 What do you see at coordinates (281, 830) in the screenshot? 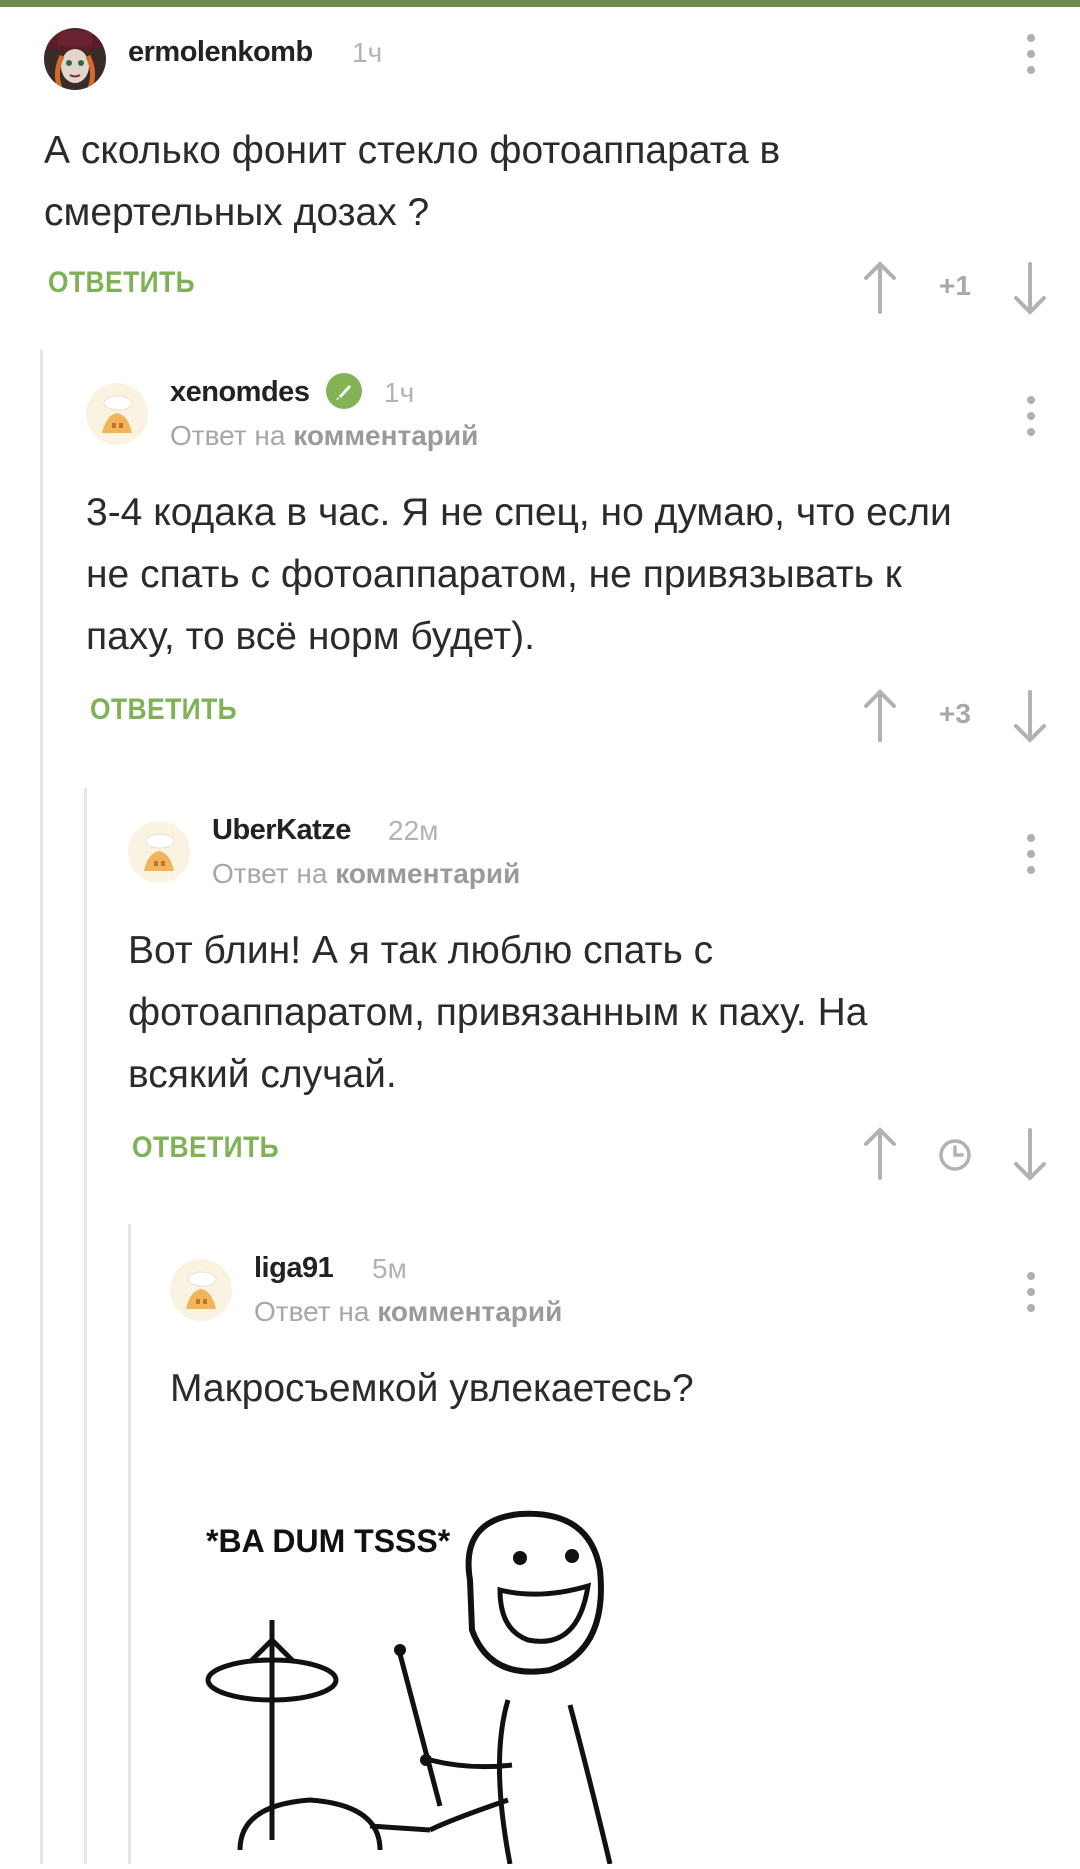
I see `username: UberKatze` at bounding box center [281, 830].